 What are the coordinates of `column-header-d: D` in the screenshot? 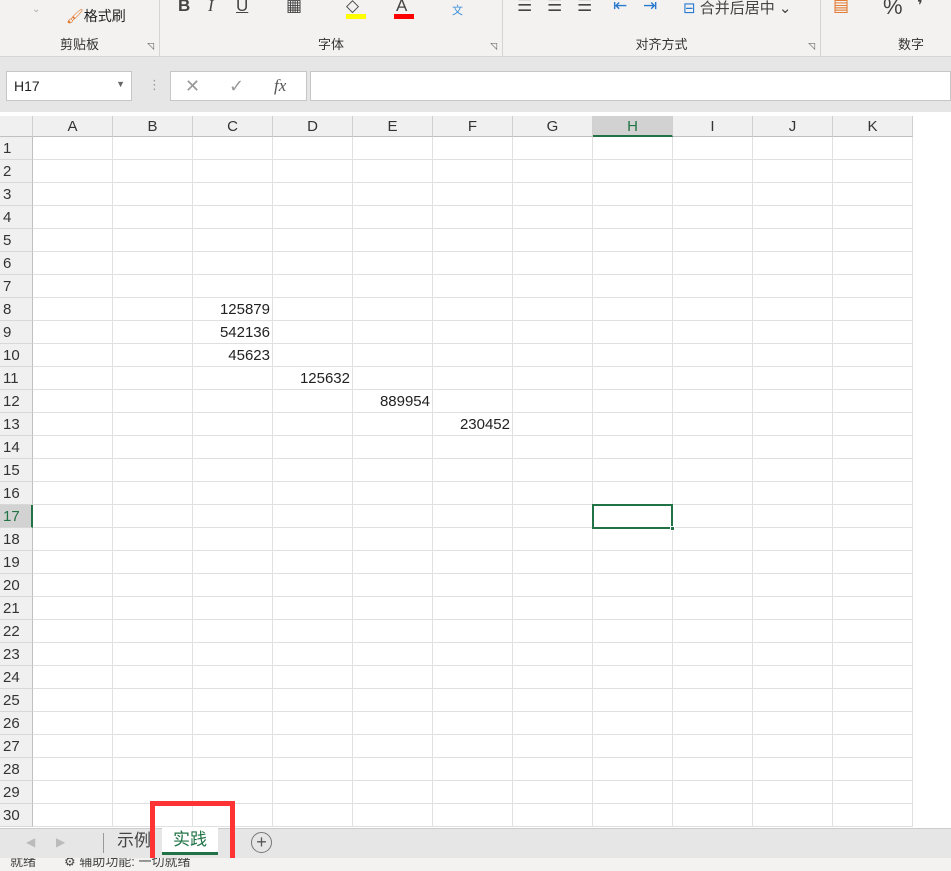 It's located at (313, 126).